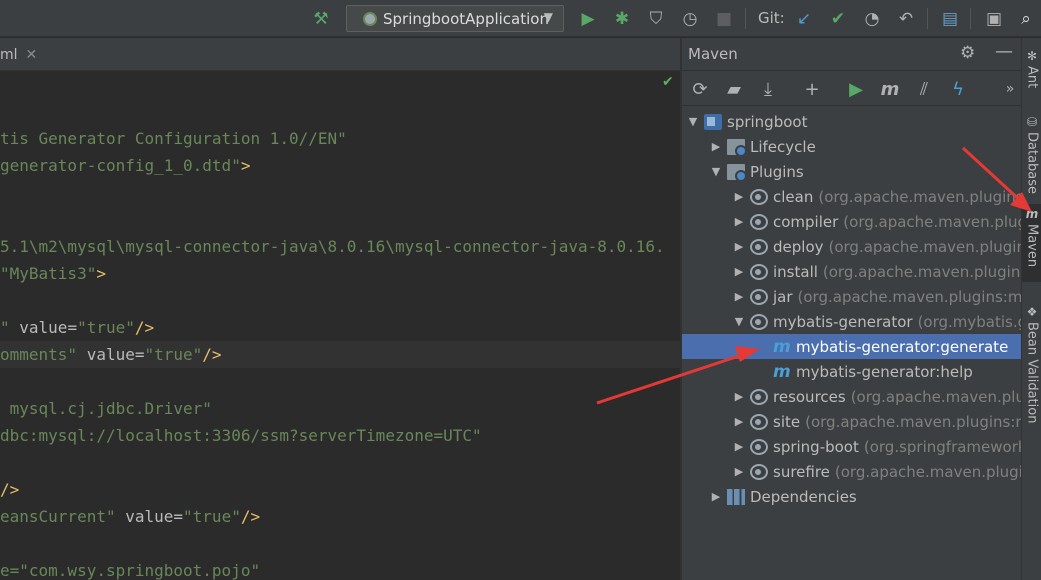  Describe the element at coordinates (130, 516) in the screenshot. I see `code-line: eansCurrent" value="true"/>` at that location.